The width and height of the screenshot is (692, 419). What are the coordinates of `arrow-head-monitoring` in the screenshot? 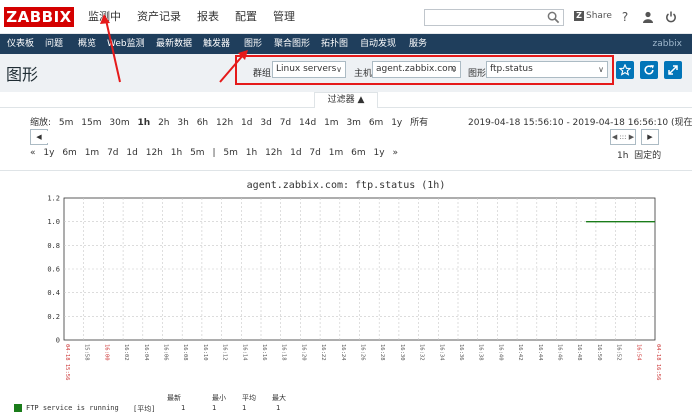 It's located at (105, 19).